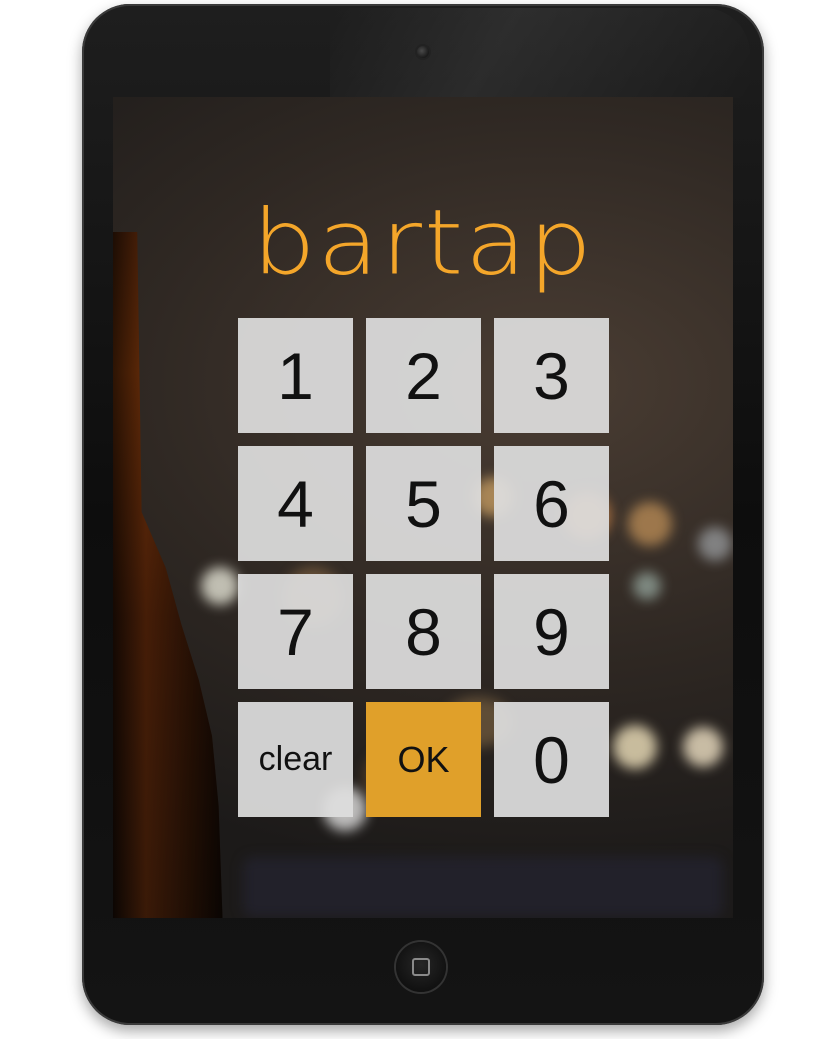 Image resolution: width=837 pixels, height=1039 pixels. Describe the element at coordinates (551, 375) in the screenshot. I see `key-3: 3` at that location.